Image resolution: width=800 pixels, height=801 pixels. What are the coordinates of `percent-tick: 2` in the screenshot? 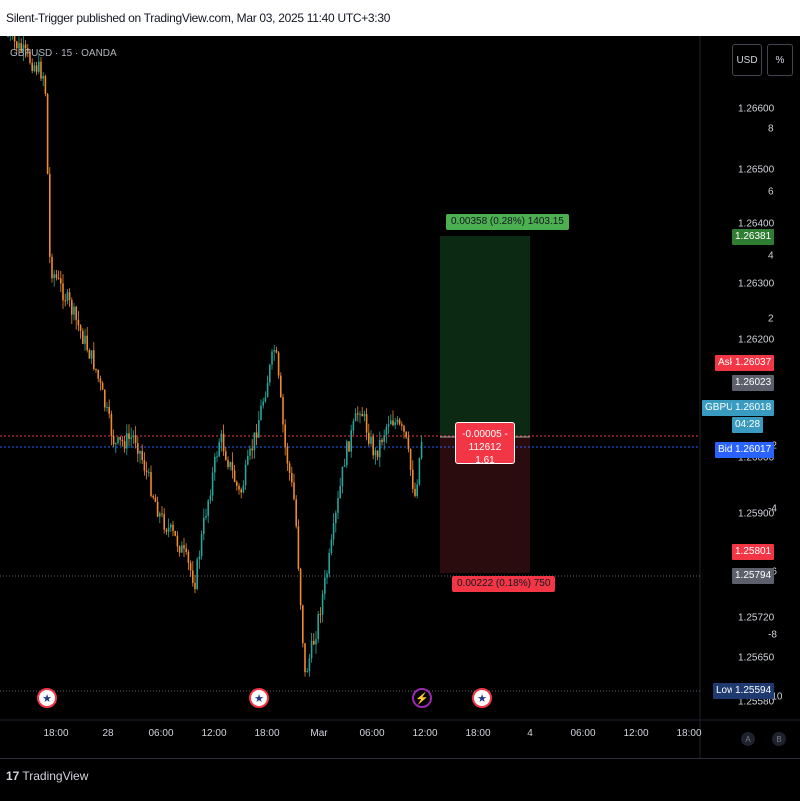 It's located at (771, 319).